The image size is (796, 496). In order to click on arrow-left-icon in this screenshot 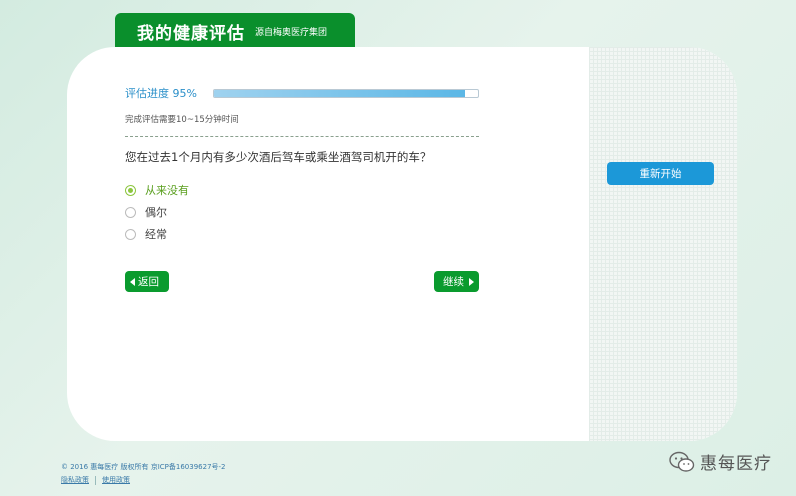, I will do `click(132, 281)`.